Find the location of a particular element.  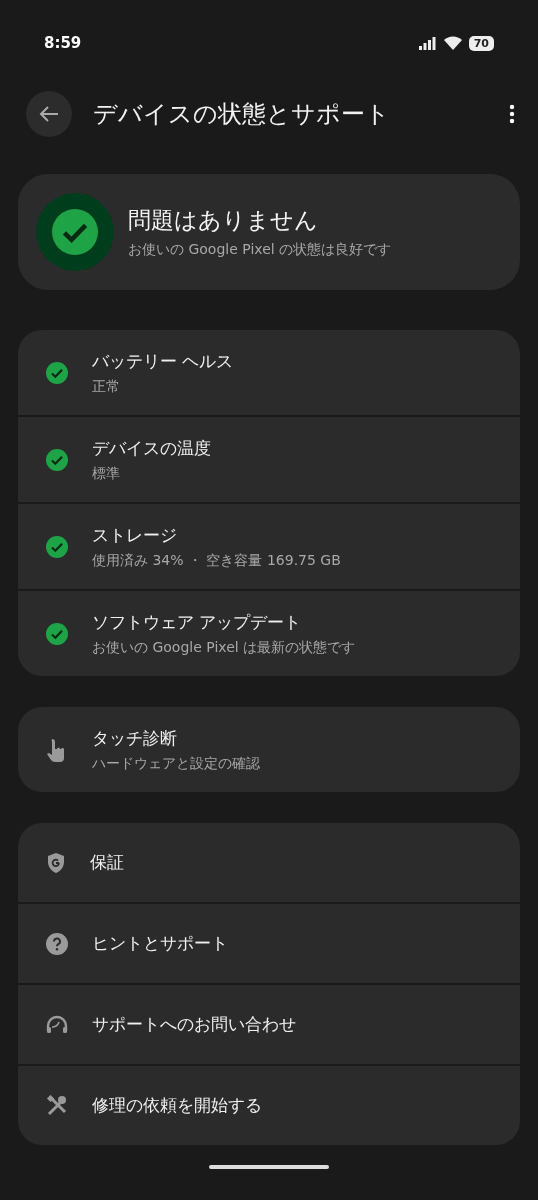

item-title: 修理の依頼を開始する is located at coordinates (177, 1105).